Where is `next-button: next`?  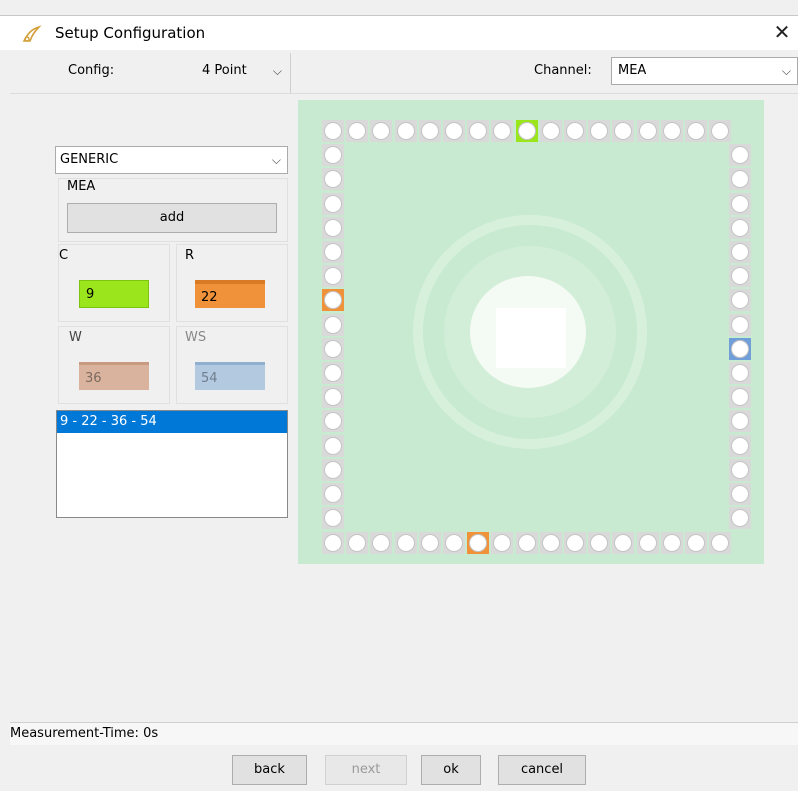 next-button: next is located at coordinates (366, 770).